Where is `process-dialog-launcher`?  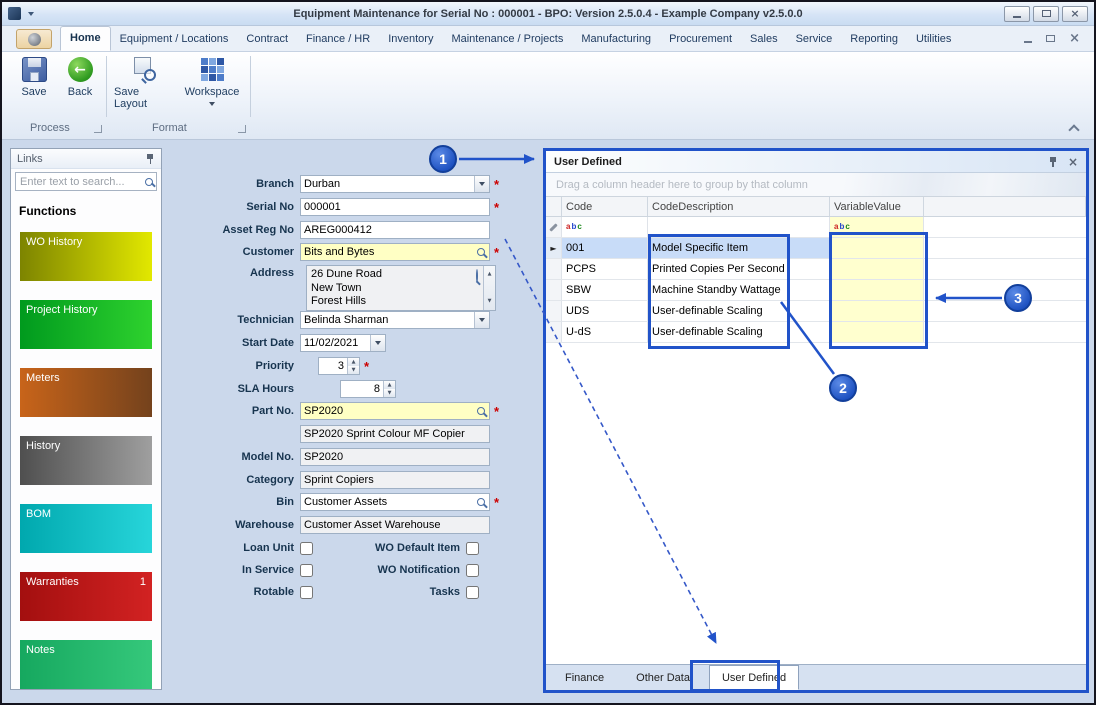 process-dialog-launcher is located at coordinates (98, 129).